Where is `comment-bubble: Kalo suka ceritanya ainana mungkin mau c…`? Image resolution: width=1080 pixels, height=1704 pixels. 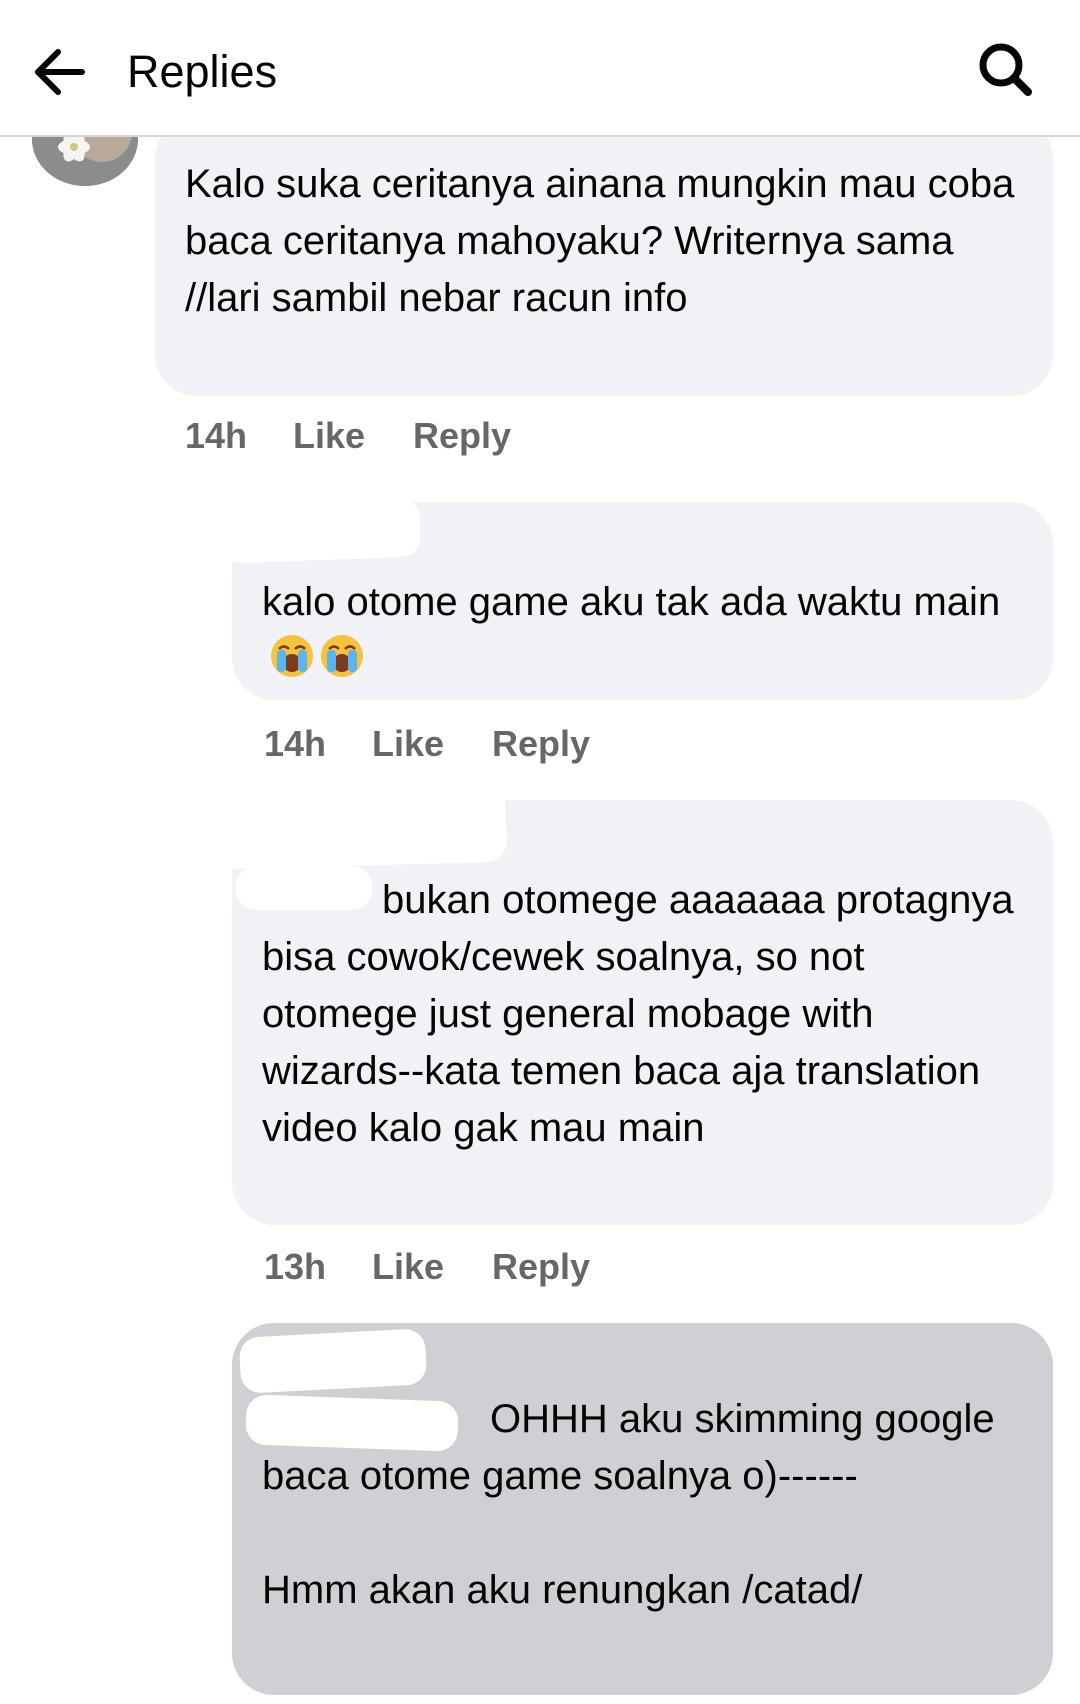
comment-bubble: Kalo suka ceritanya ainana mungkin mau c… is located at coordinates (604, 257).